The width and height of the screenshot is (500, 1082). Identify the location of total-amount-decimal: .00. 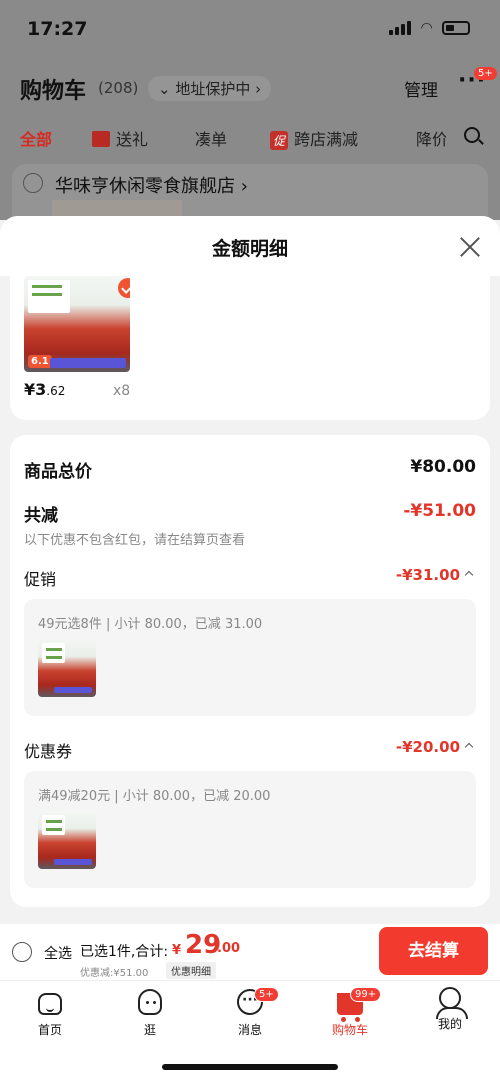
(229, 948).